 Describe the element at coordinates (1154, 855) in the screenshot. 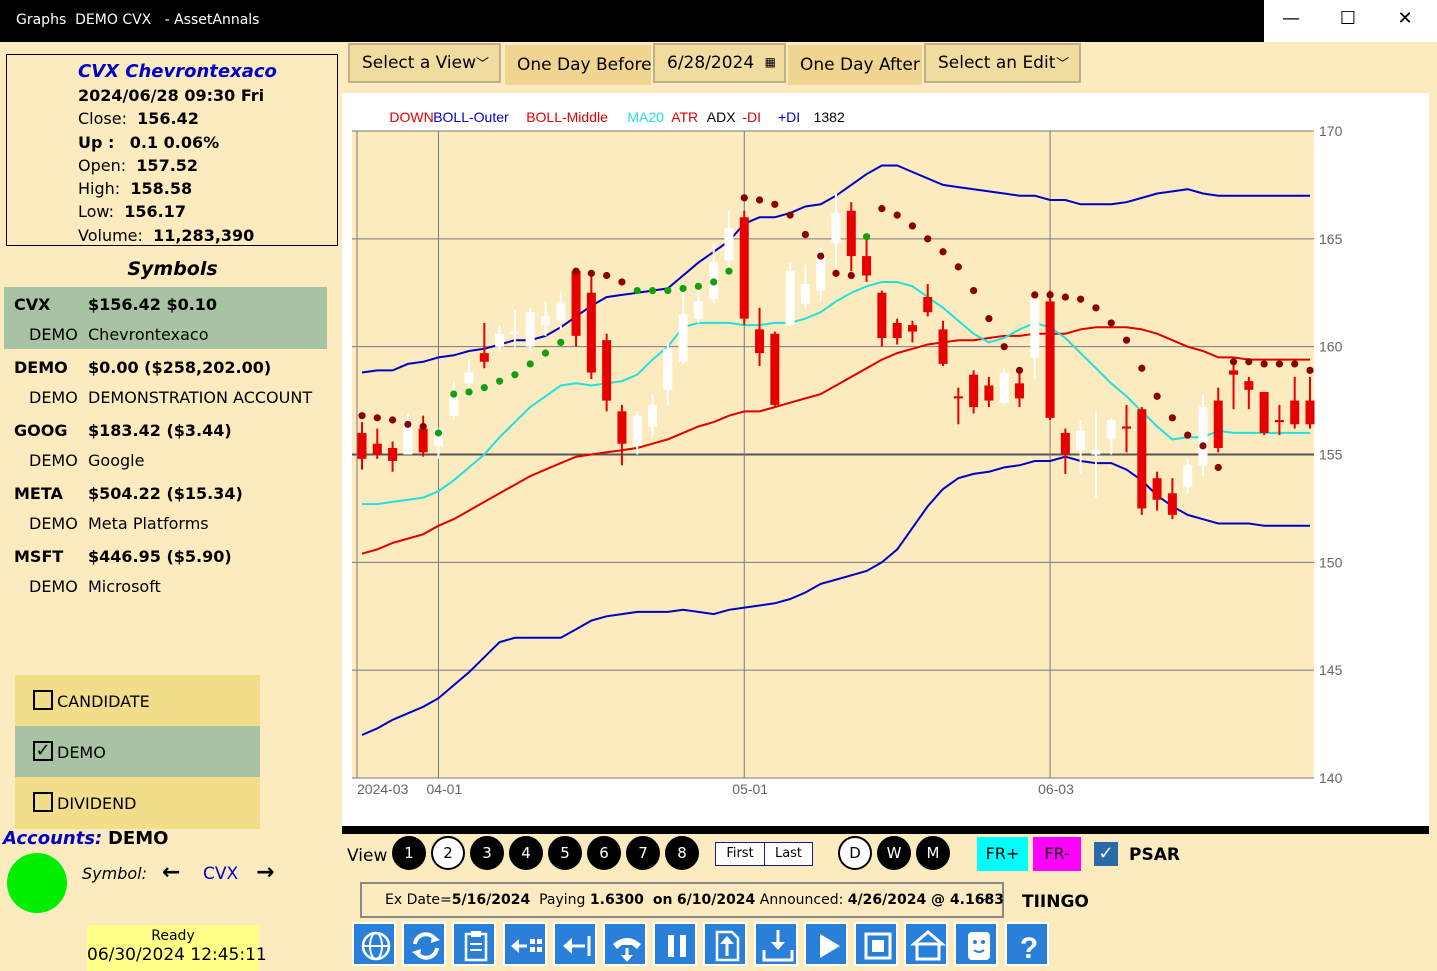

I see `psar-label: PSAR` at that location.